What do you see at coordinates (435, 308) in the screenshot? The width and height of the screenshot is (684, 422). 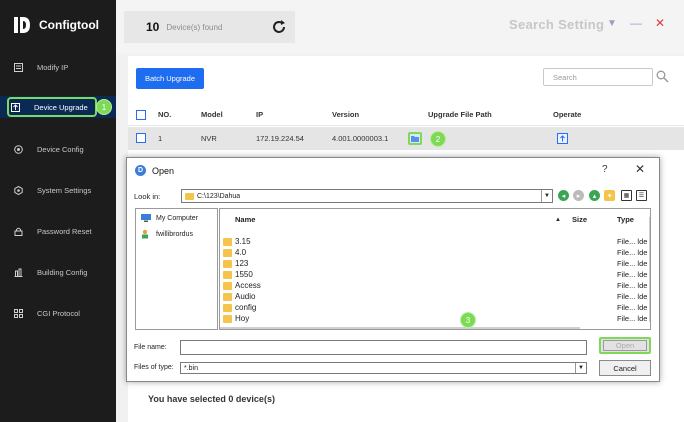 I see `list-item: config File... lde` at bounding box center [435, 308].